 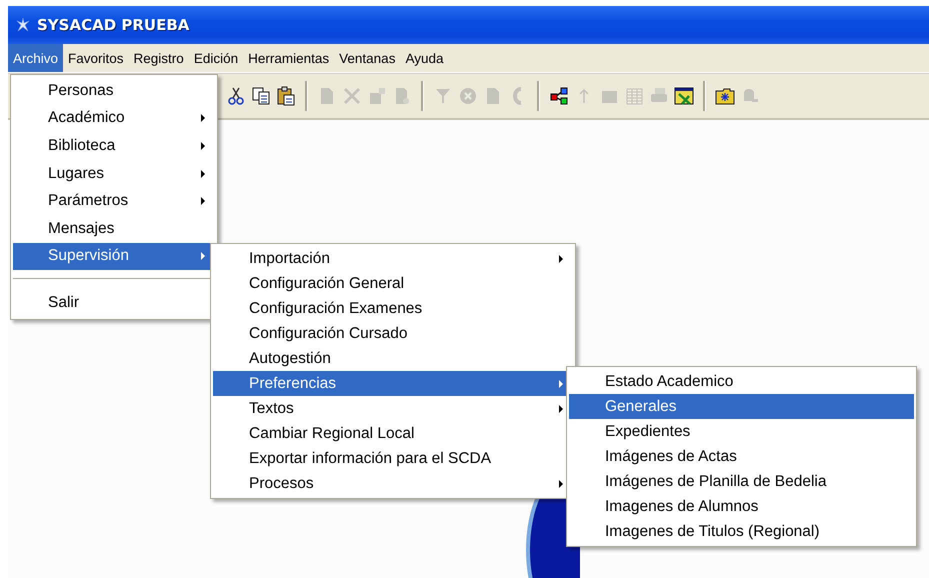 I want to click on window-title: SYSACAD PRUEBA, so click(x=113, y=25).